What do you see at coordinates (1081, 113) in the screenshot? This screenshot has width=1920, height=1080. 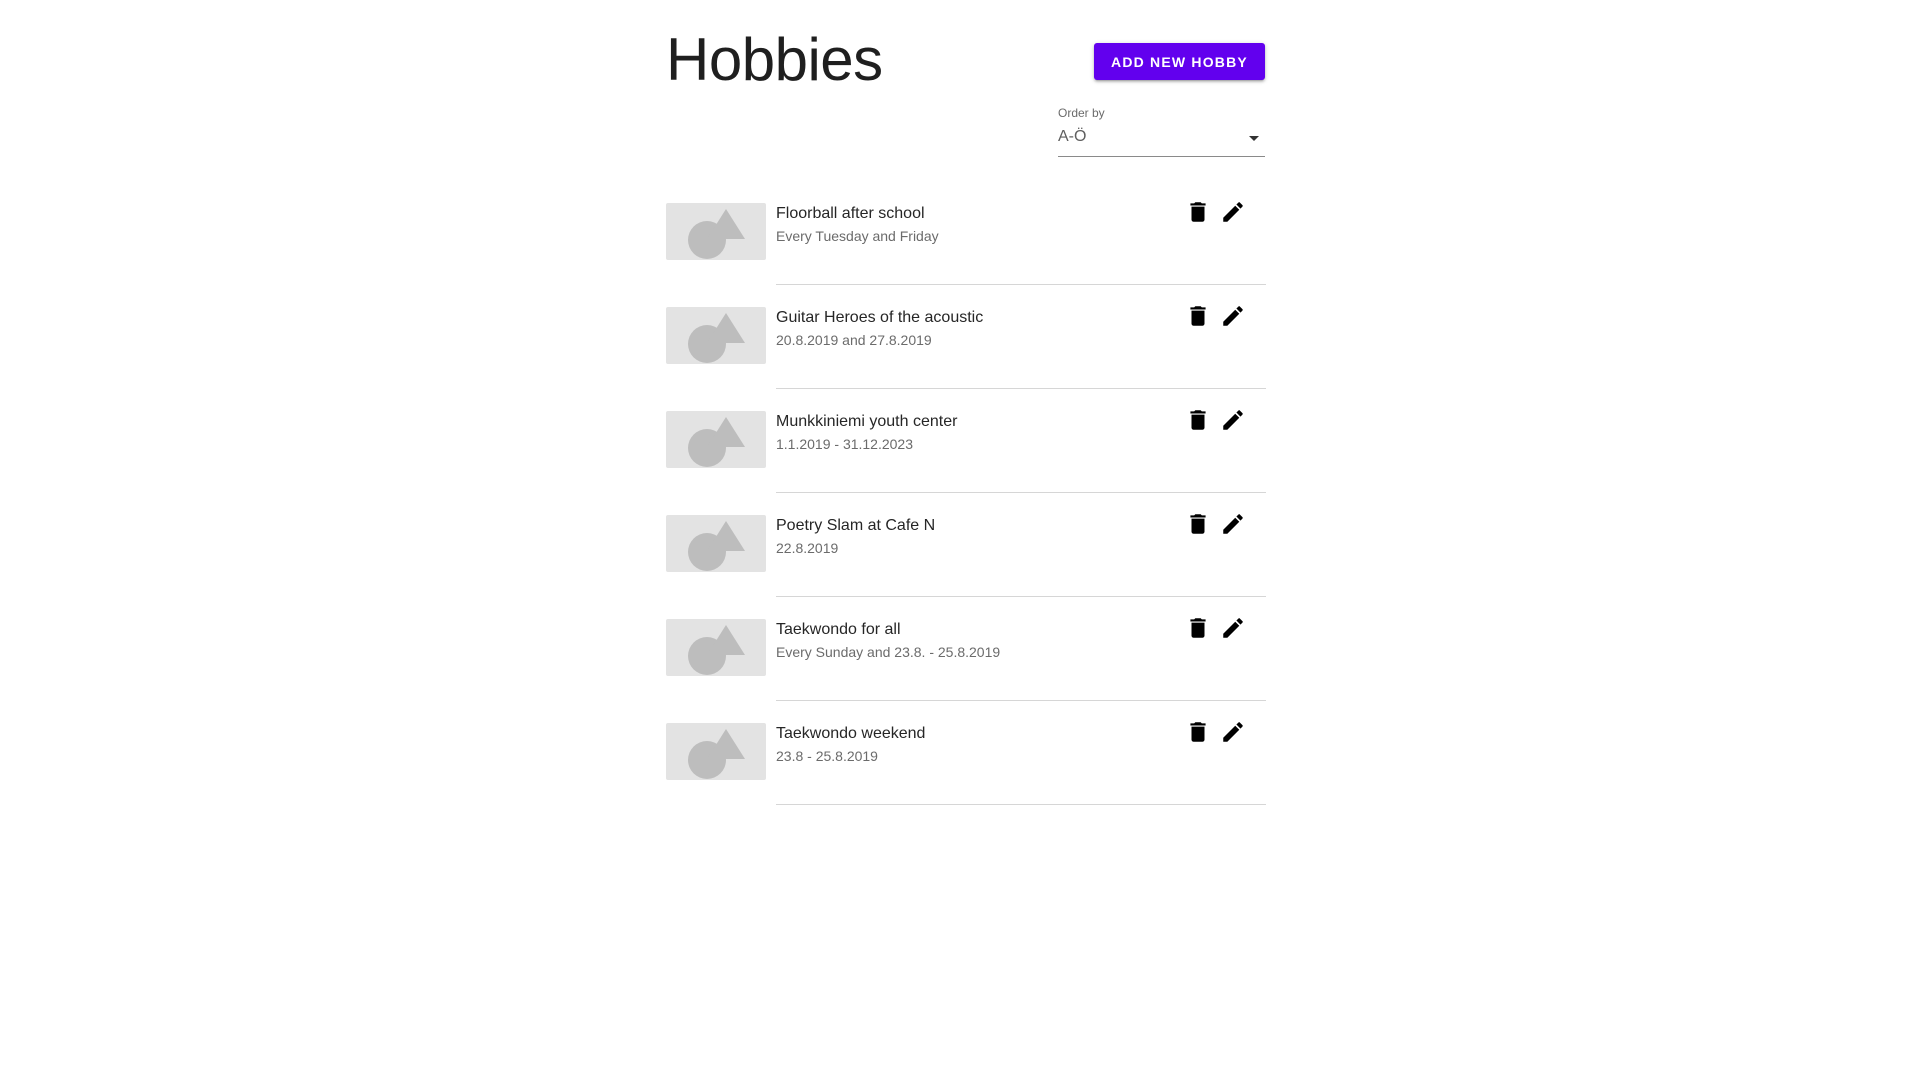 I see `order-by-label: Order by` at bounding box center [1081, 113].